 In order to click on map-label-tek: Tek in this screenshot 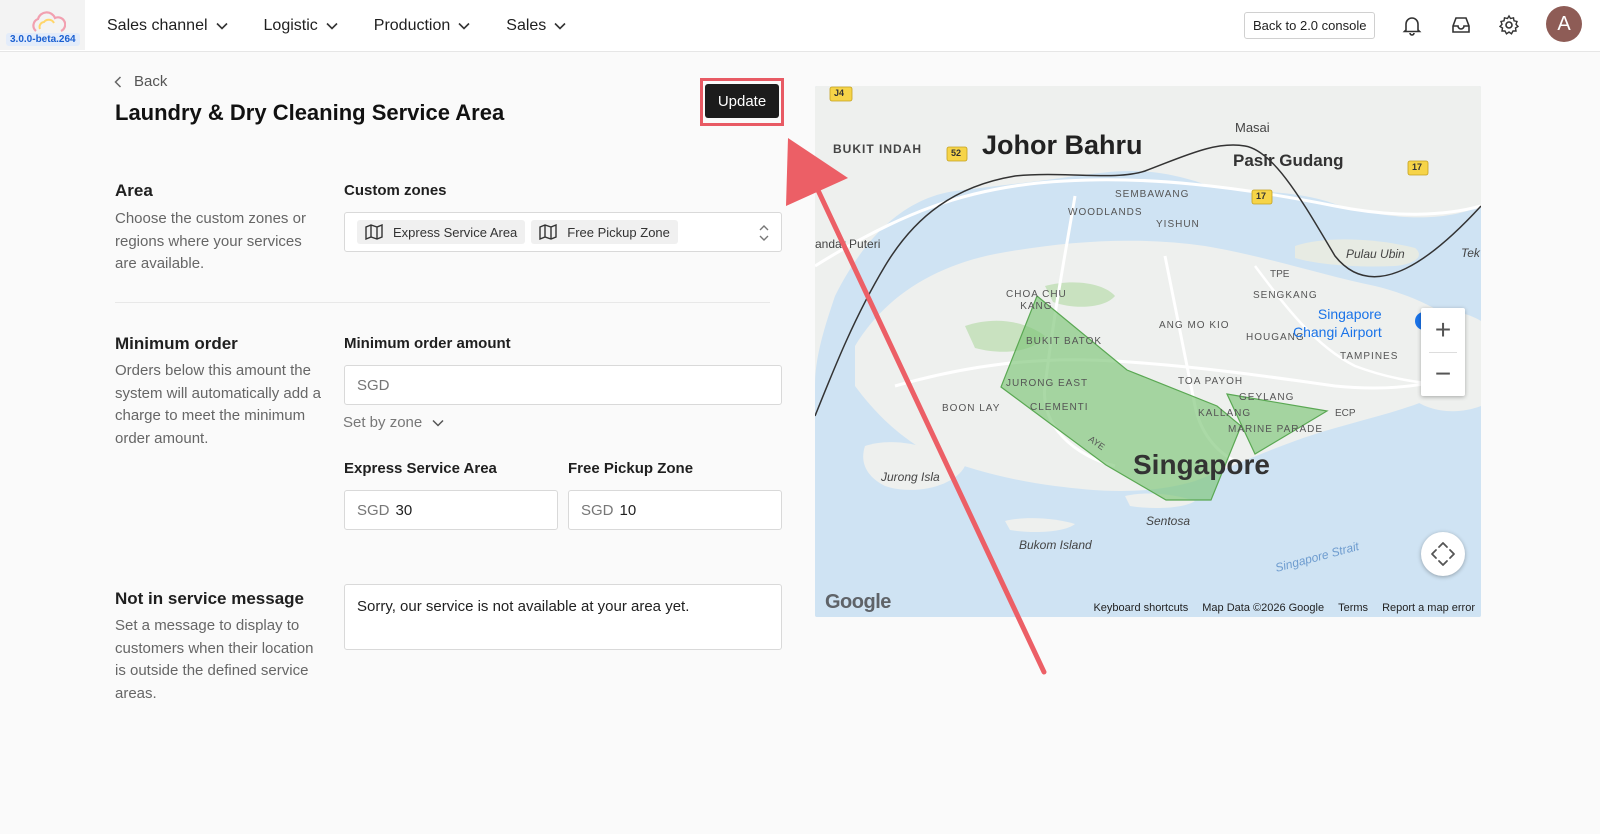, I will do `click(1470, 253)`.